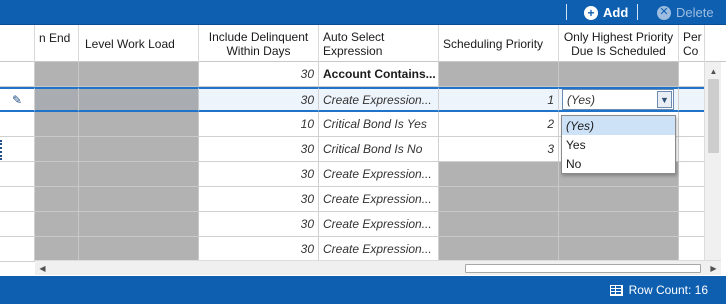 This screenshot has width=726, height=304. I want to click on scheduling-priority-cell: 3, so click(499, 149).